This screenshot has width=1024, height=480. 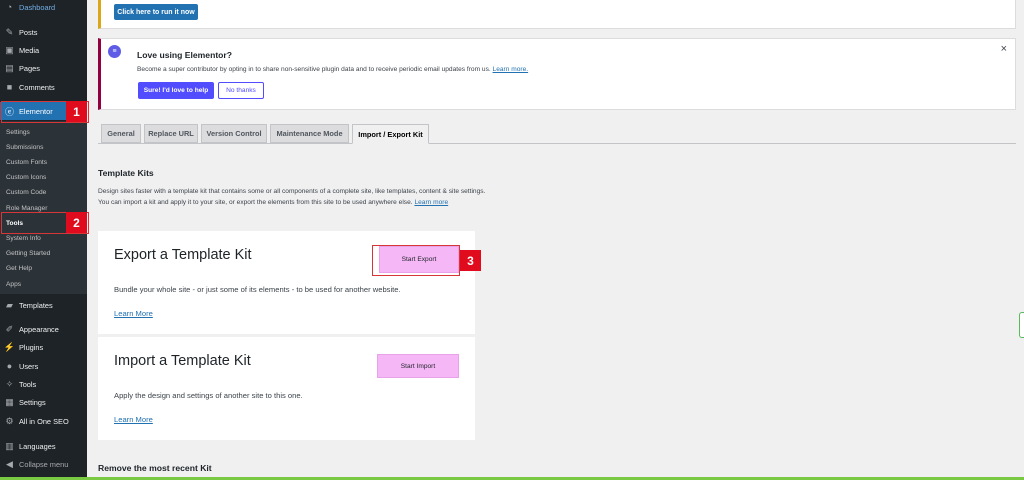 I want to click on remove-kit-heading: Remove the most recent Kit, so click(x=155, y=468).